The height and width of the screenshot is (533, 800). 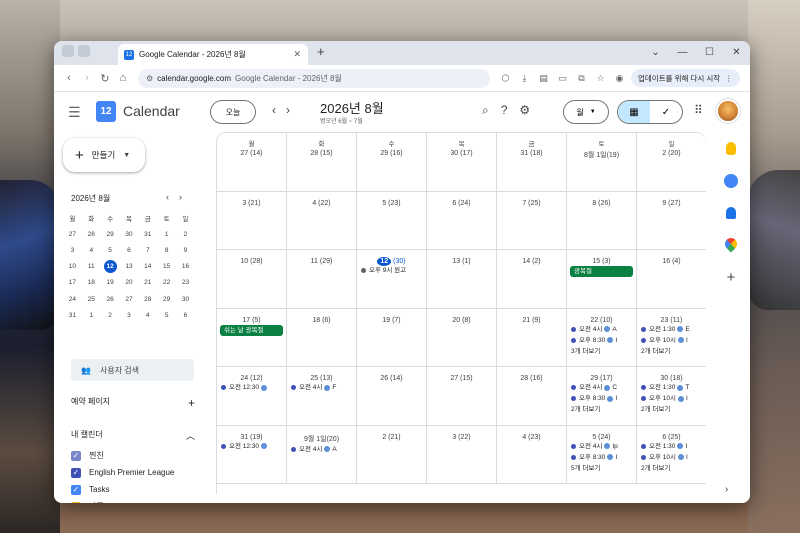 I want to click on day-cell: 28 (16), so click(x=532, y=396).